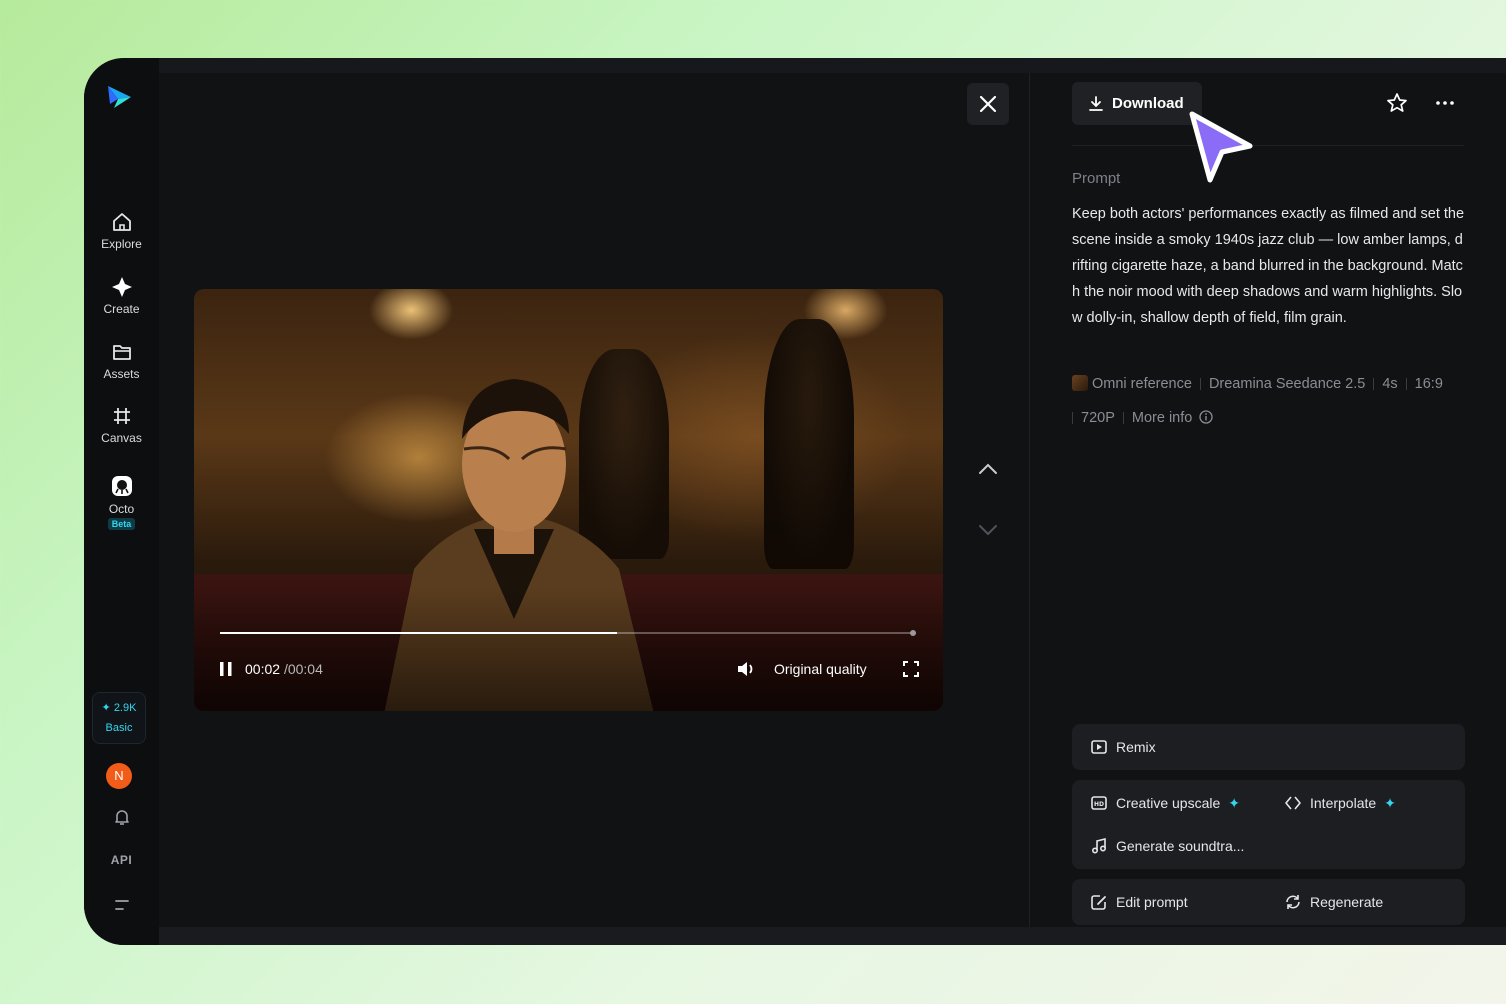  Describe the element at coordinates (1152, 902) in the screenshot. I see `edit-prompt-label: Edit prompt` at that location.